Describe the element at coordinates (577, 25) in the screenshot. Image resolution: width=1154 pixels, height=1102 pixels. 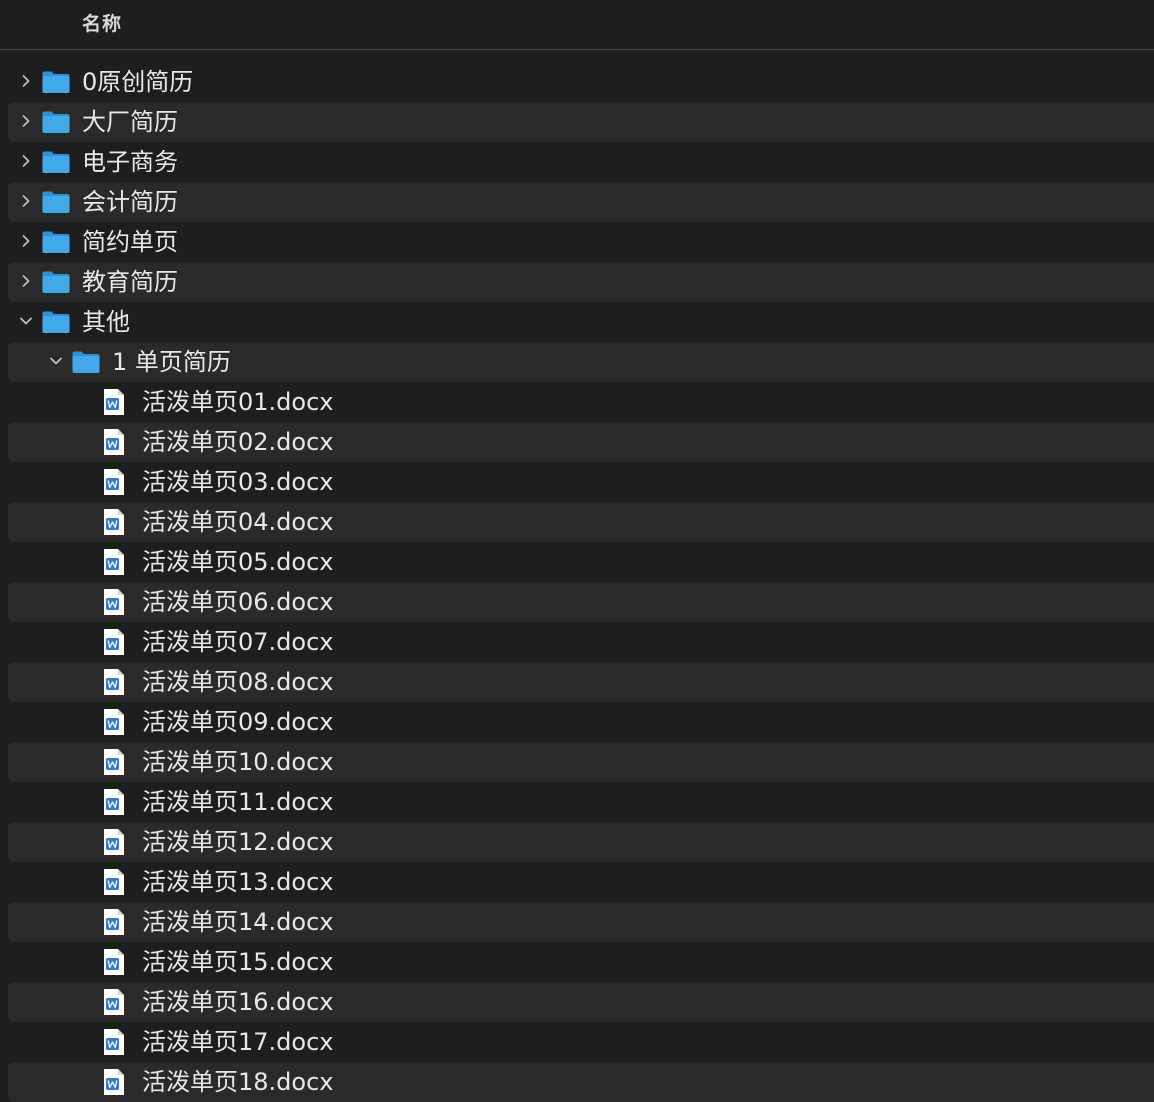
I see `column-header: 名称` at that location.